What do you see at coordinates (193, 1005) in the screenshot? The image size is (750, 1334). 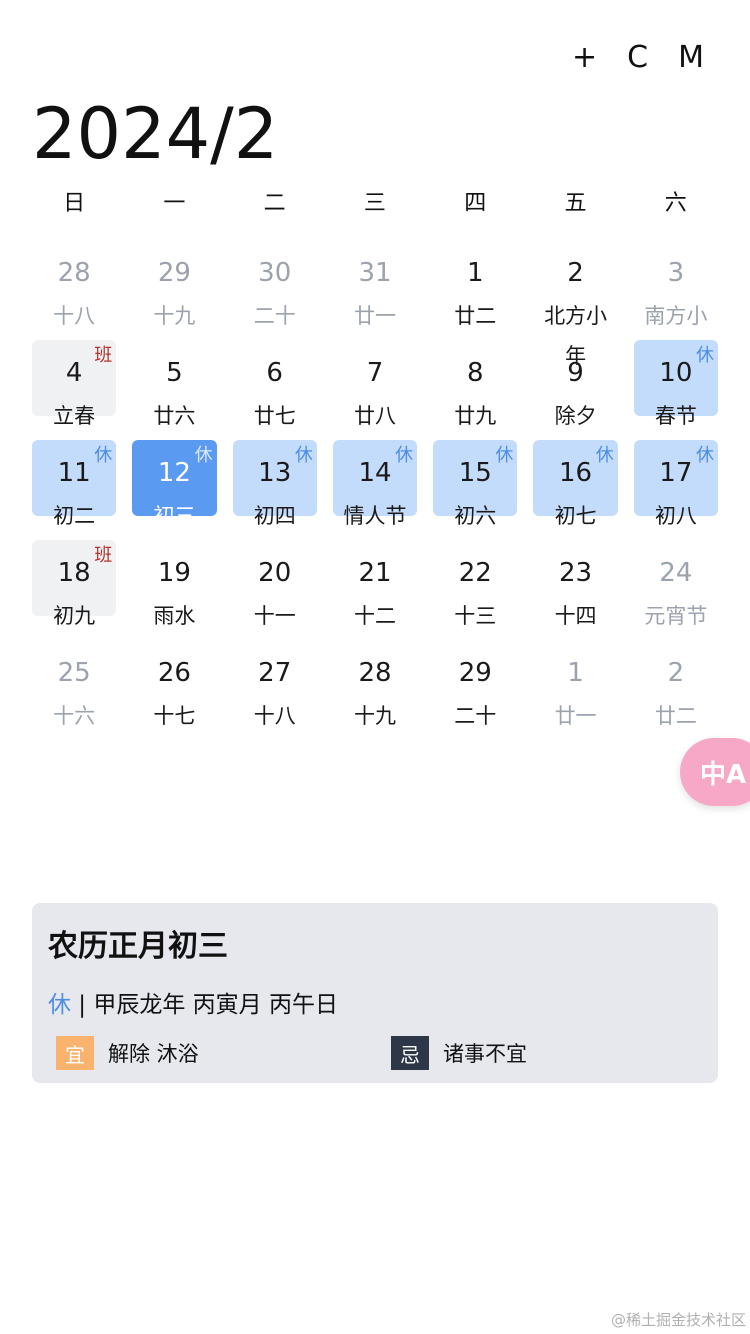 I see `ganzhi-row: 休 | 甲辰龙年 丙寅月 丙午日` at bounding box center [193, 1005].